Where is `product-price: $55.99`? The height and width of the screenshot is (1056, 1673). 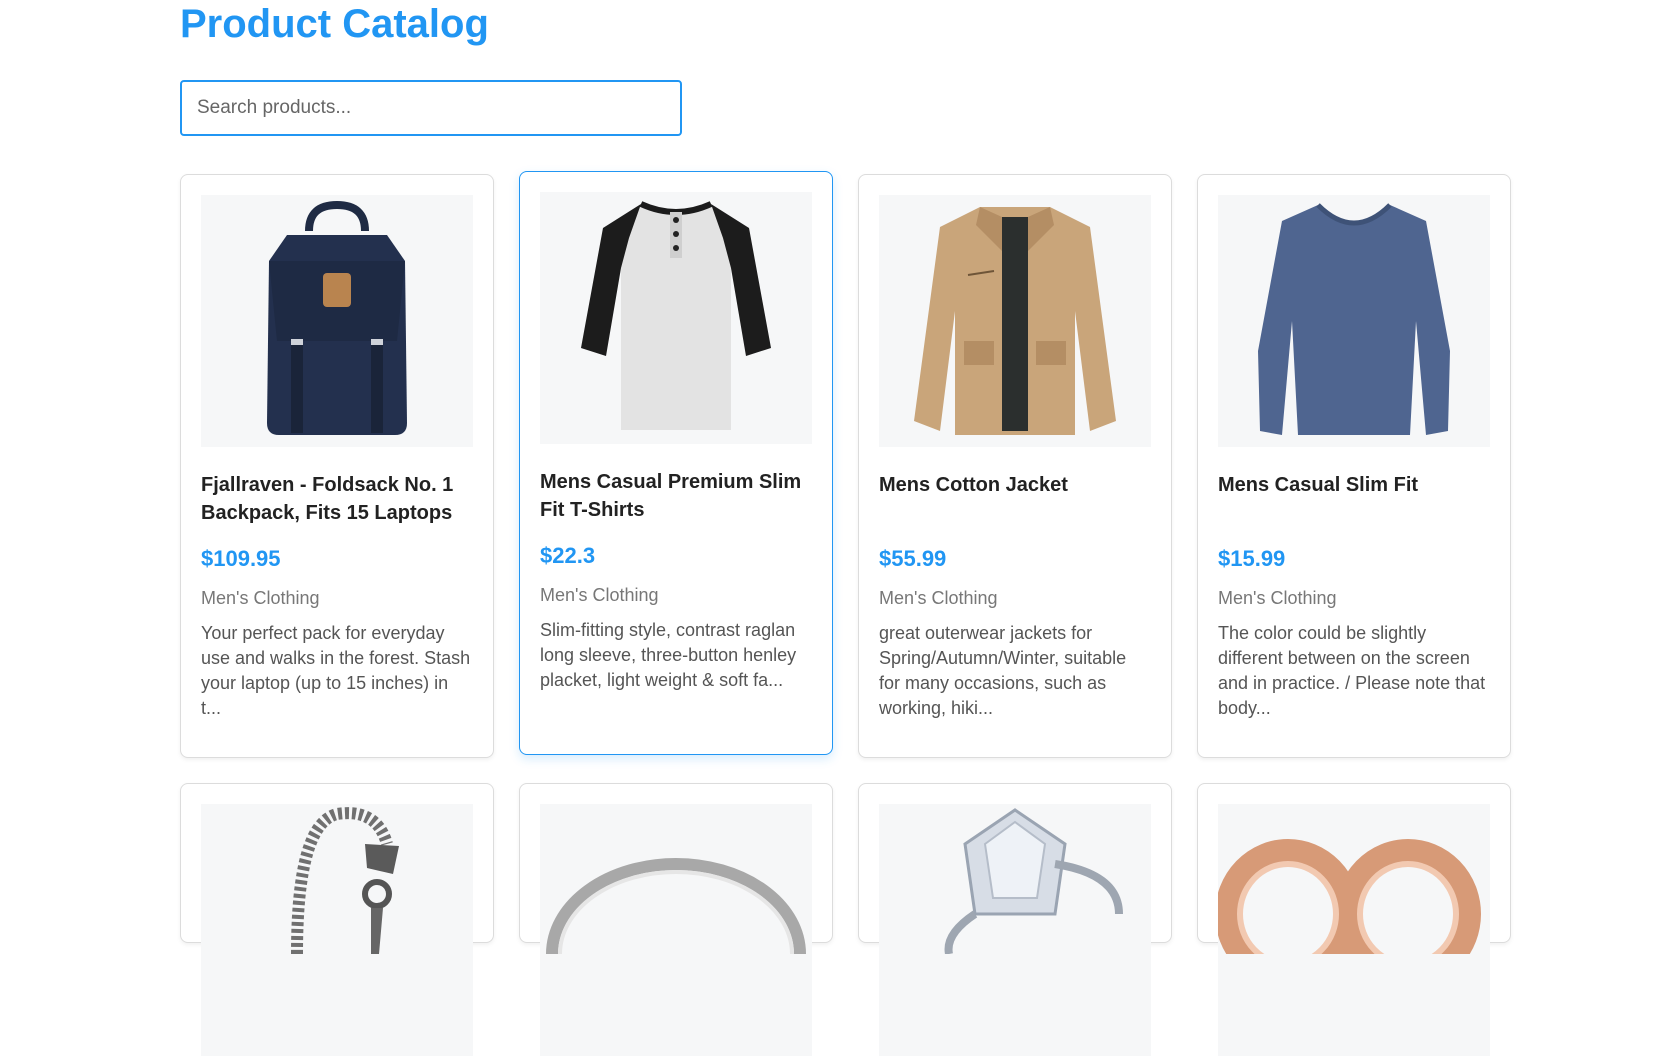
product-price: $55.99 is located at coordinates (913, 558).